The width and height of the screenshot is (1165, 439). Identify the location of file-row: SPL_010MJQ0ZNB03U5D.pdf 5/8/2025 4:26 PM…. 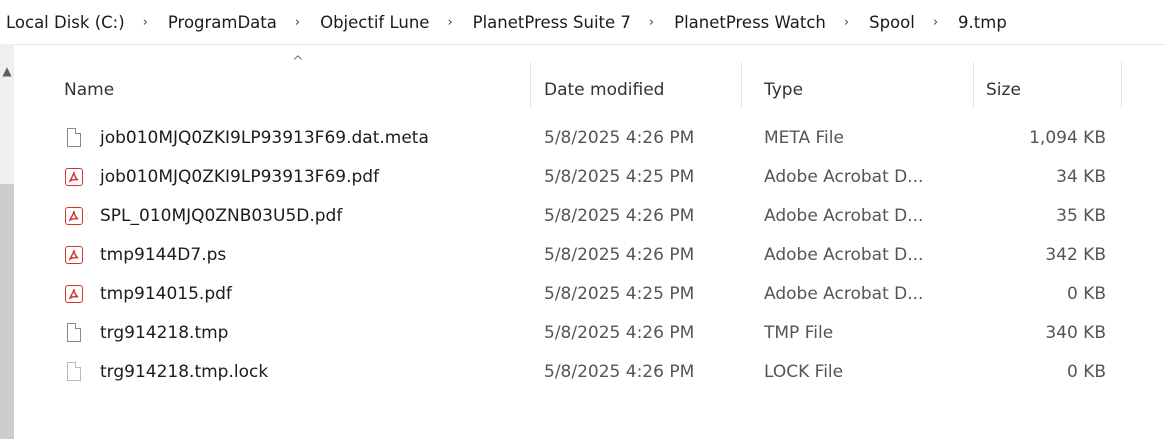
(589, 215).